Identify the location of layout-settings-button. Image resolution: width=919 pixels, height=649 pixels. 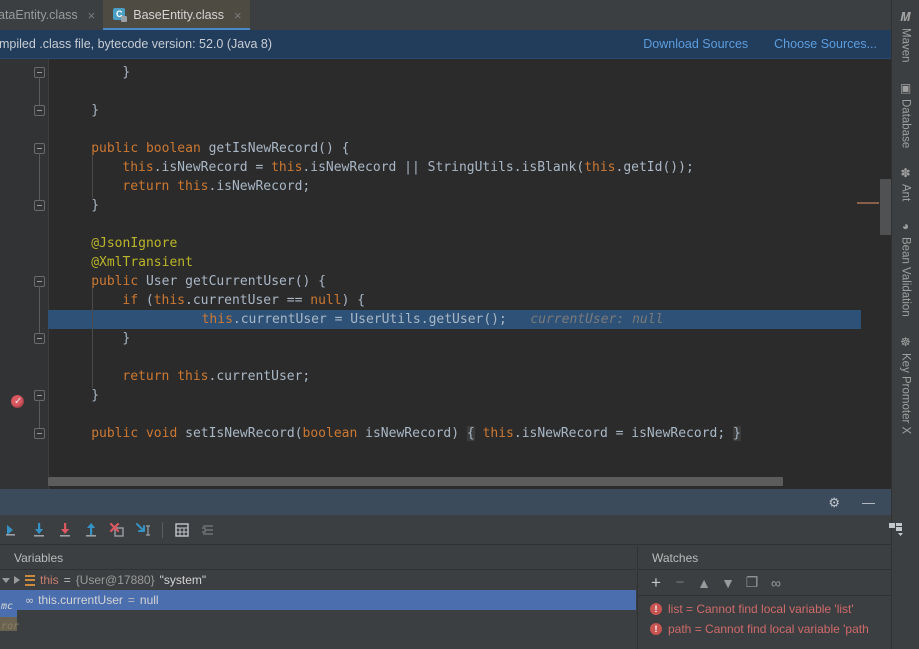
(896, 529).